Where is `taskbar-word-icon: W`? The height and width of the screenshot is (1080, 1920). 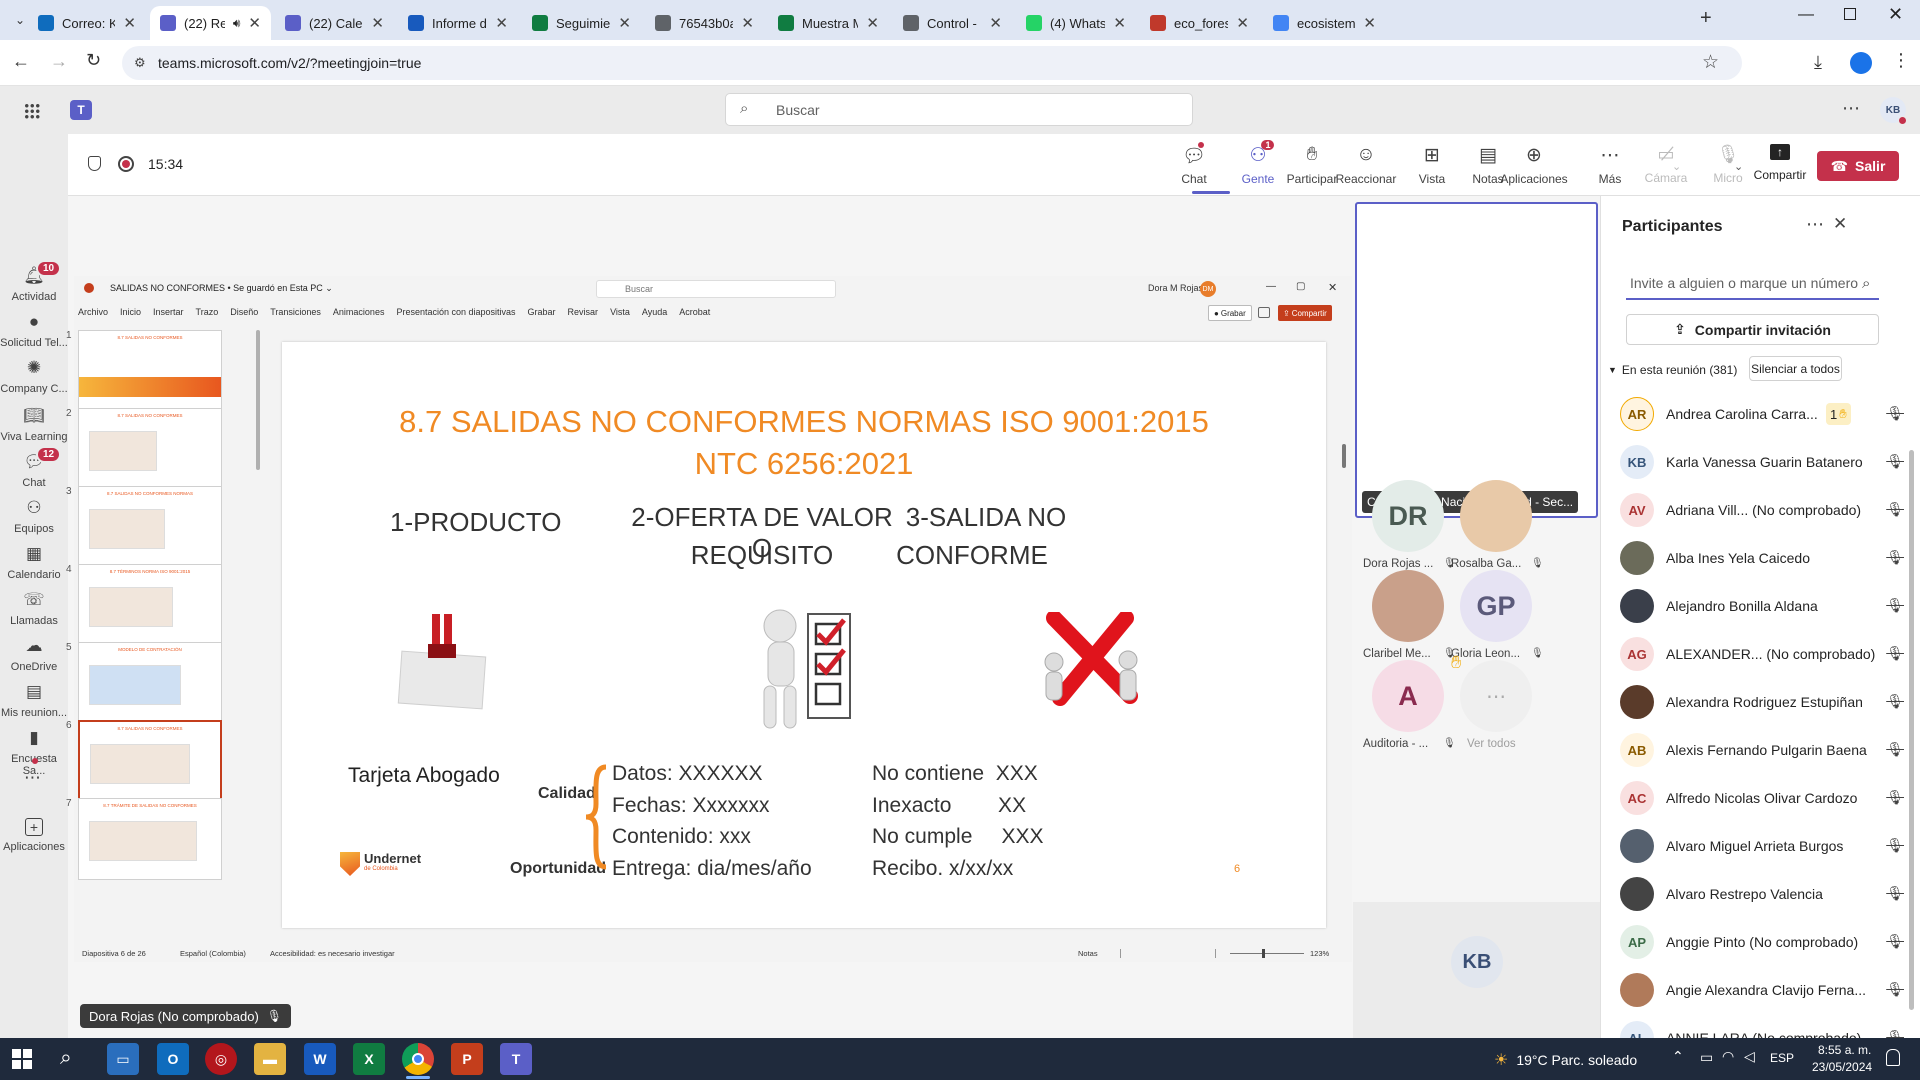
taskbar-word-icon: W is located at coordinates (320, 1059).